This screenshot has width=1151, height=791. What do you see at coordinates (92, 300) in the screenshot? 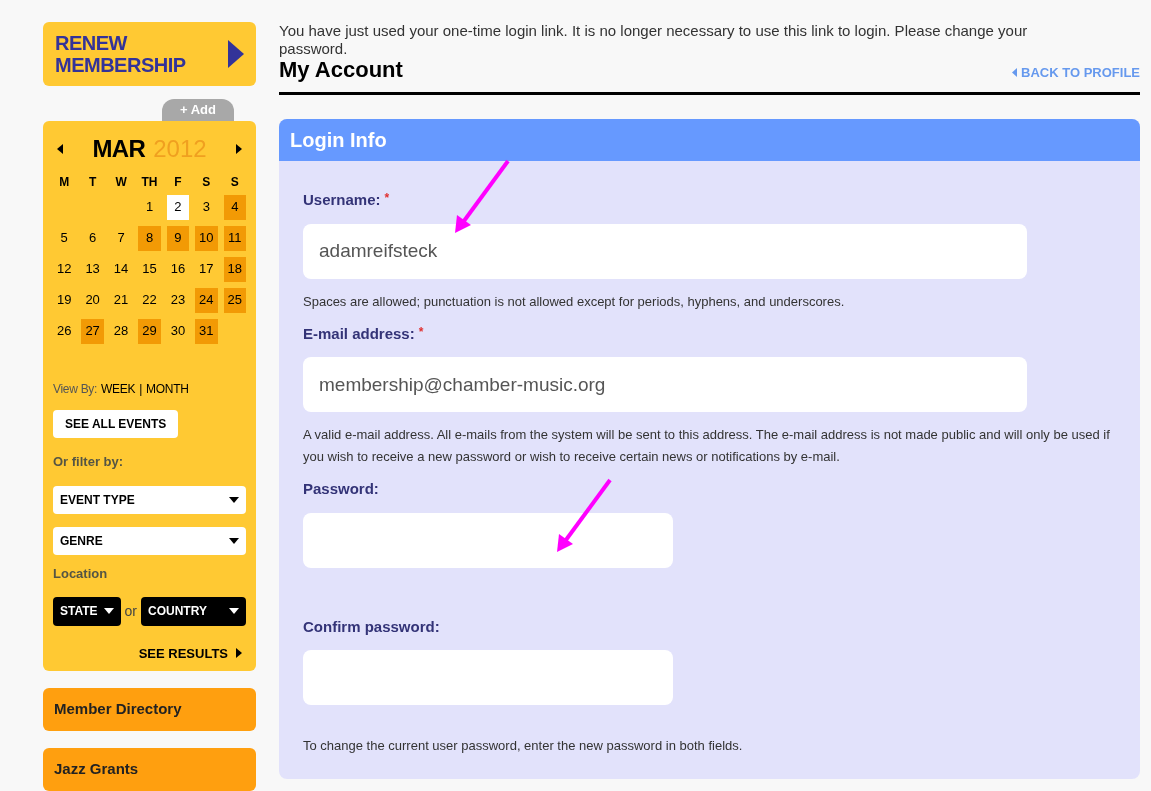
I see `calendar-day: 20` at bounding box center [92, 300].